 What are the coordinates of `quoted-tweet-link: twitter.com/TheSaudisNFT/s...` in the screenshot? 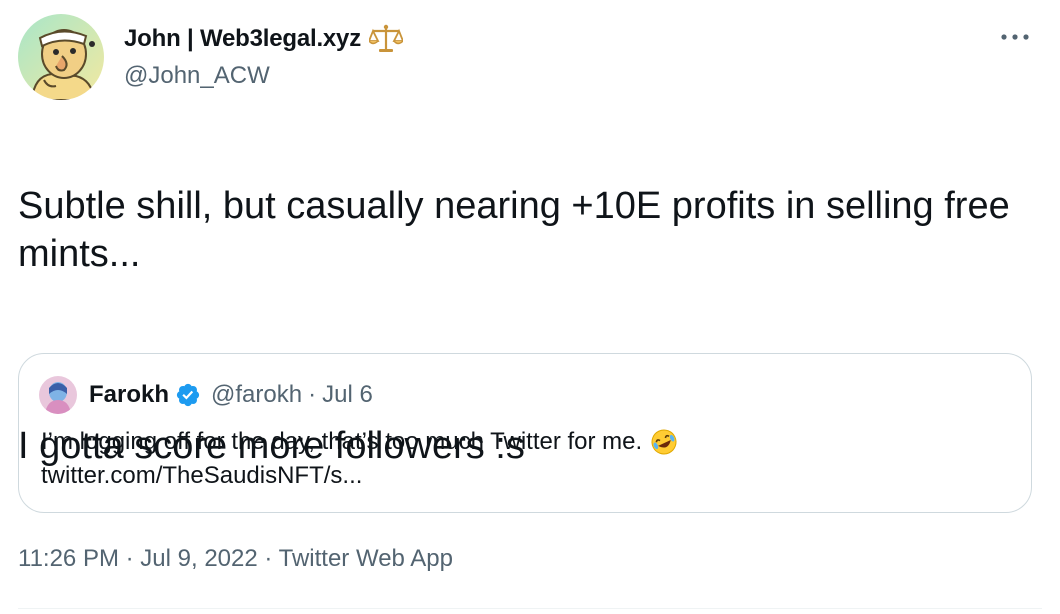 It's located at (521, 476).